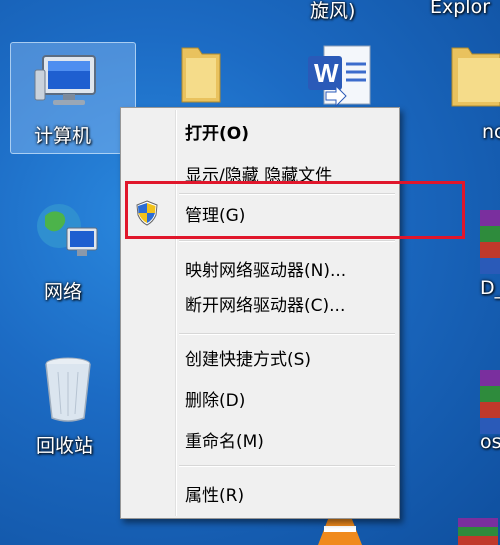  Describe the element at coordinates (490, 288) in the screenshot. I see `partial-label-d: D_` at that location.